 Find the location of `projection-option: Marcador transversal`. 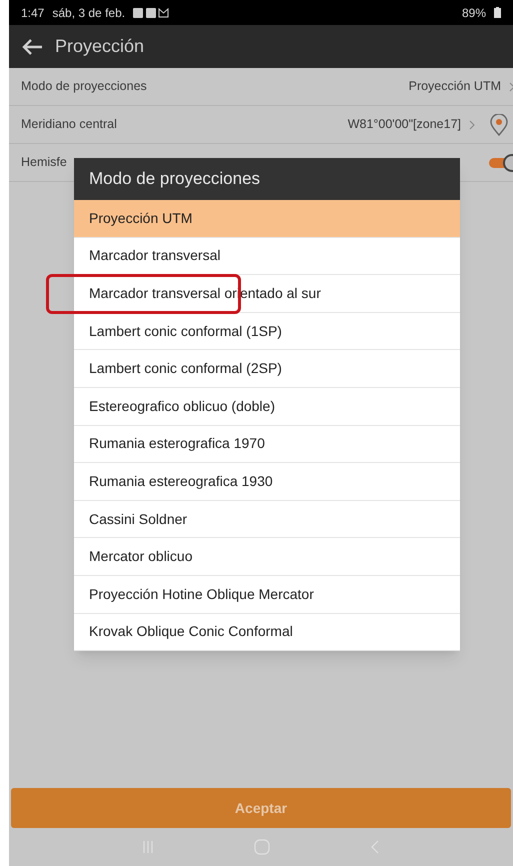

projection-option: Marcador transversal is located at coordinates (267, 257).